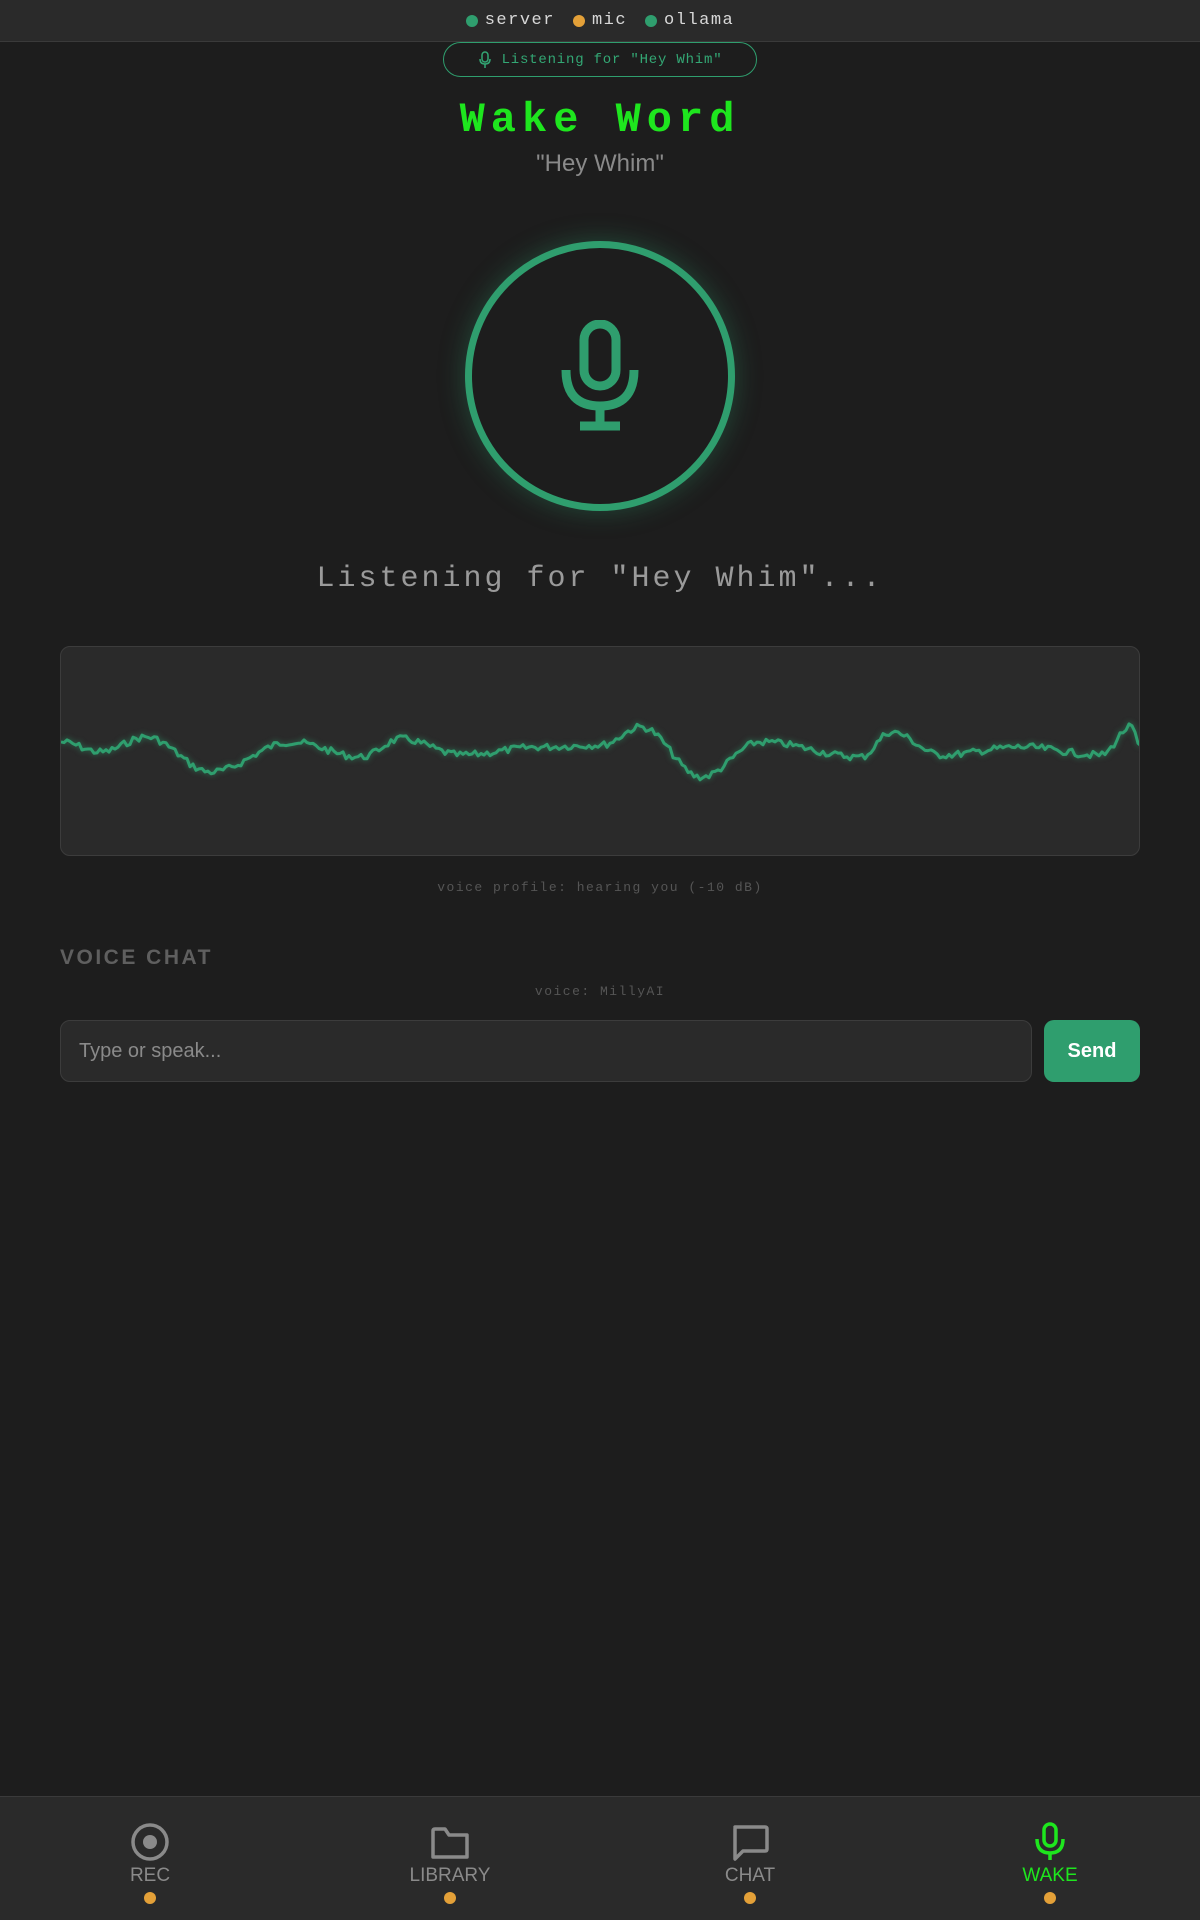  I want to click on status-label-server: server, so click(519, 20).